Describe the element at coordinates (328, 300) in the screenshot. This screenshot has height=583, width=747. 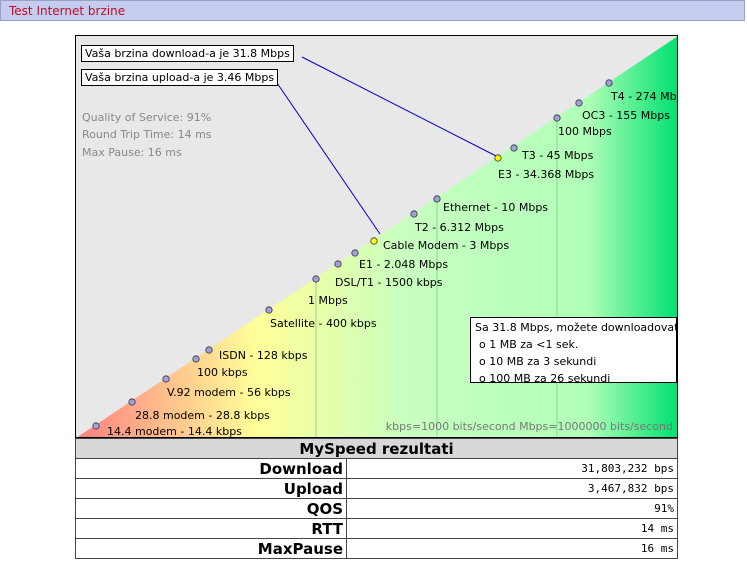
I see `scale-label: 1 Mbps` at that location.